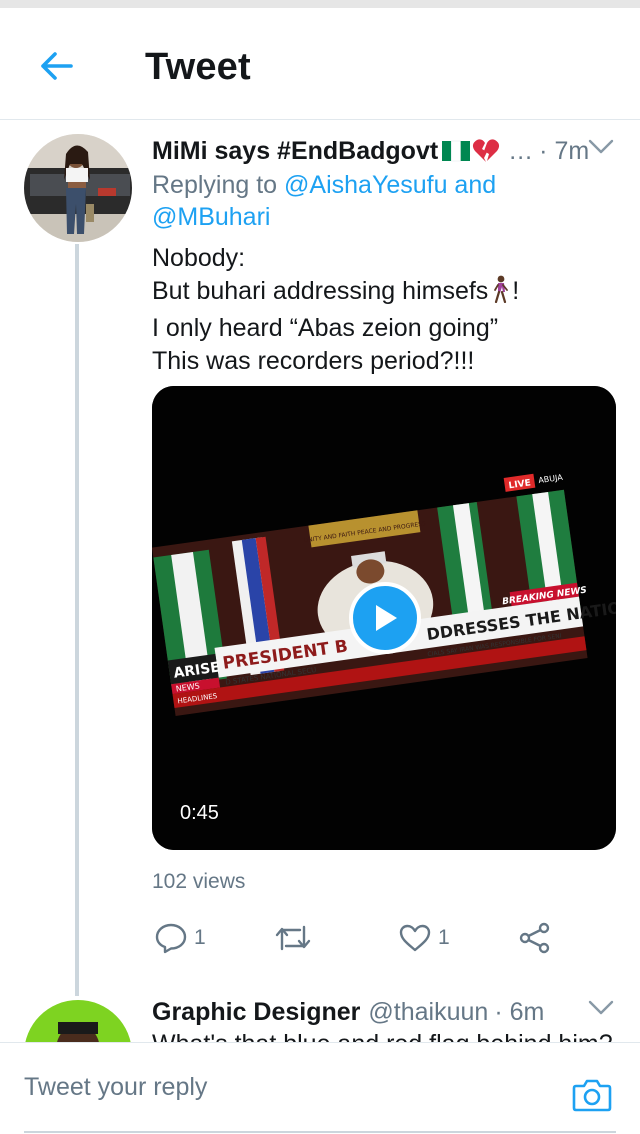 The image size is (640, 1134). Describe the element at coordinates (500, 293) in the screenshot. I see `woman-walking-emoji` at that location.